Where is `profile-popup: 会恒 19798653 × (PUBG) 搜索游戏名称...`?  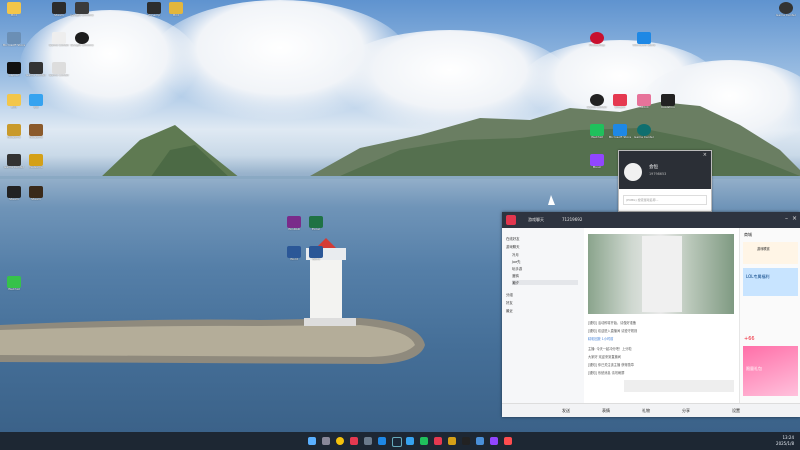
profile-popup: 会恒 19798653 × (PUBG) 搜索游戏名称... is located at coordinates (665, 181).